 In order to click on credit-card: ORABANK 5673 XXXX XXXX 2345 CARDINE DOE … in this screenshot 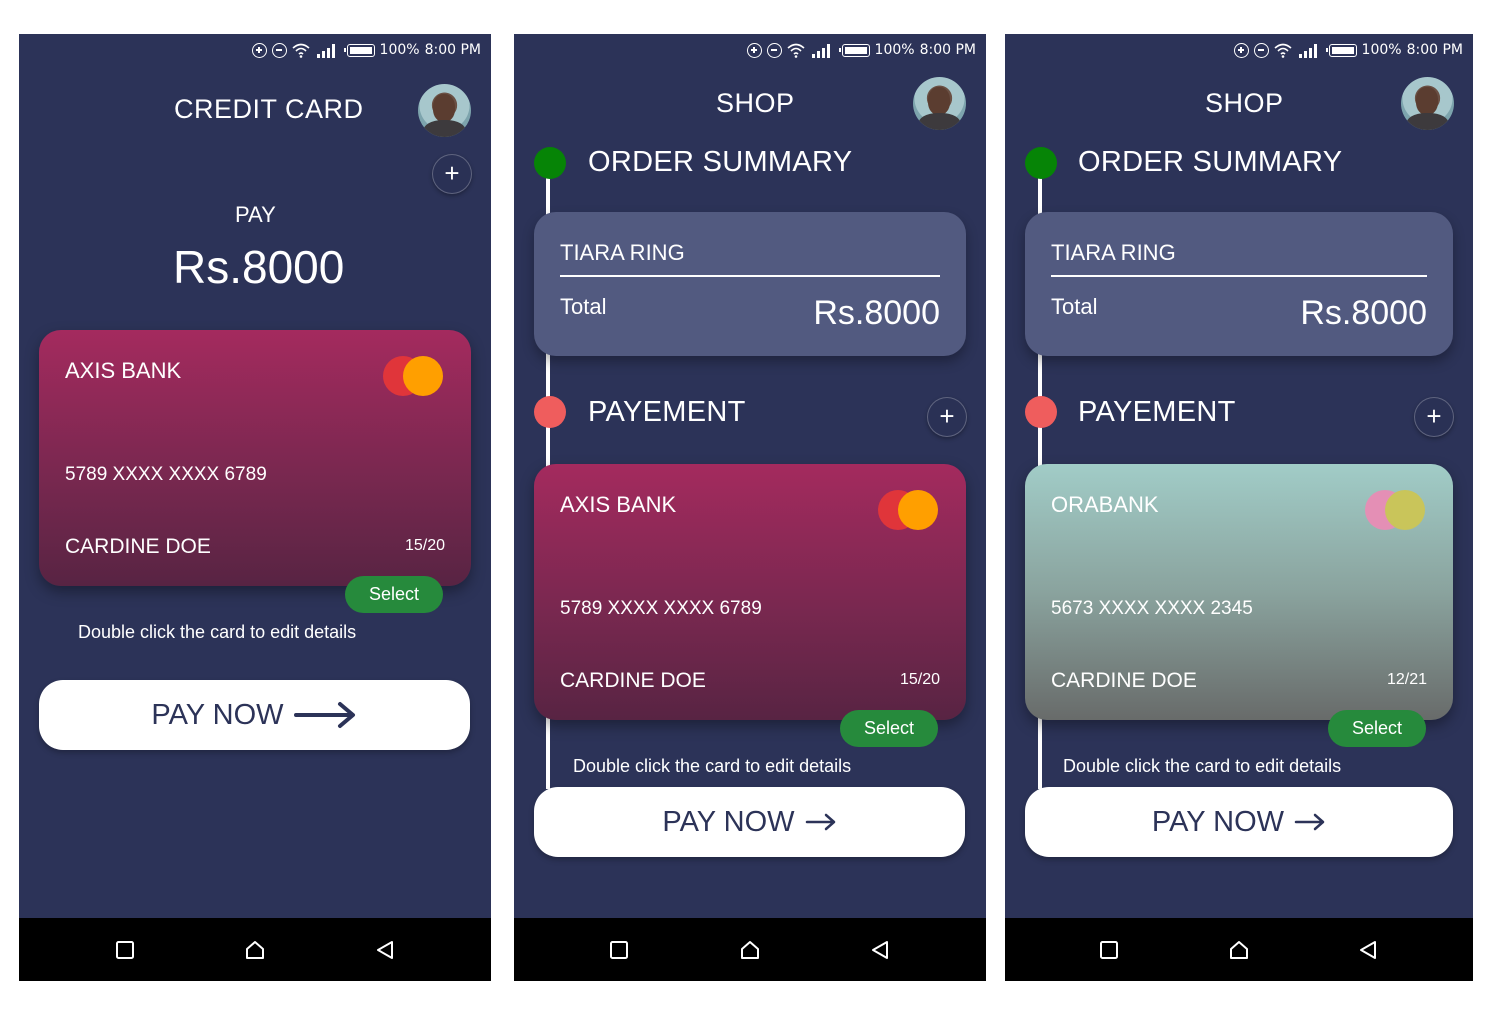, I will do `click(1239, 592)`.